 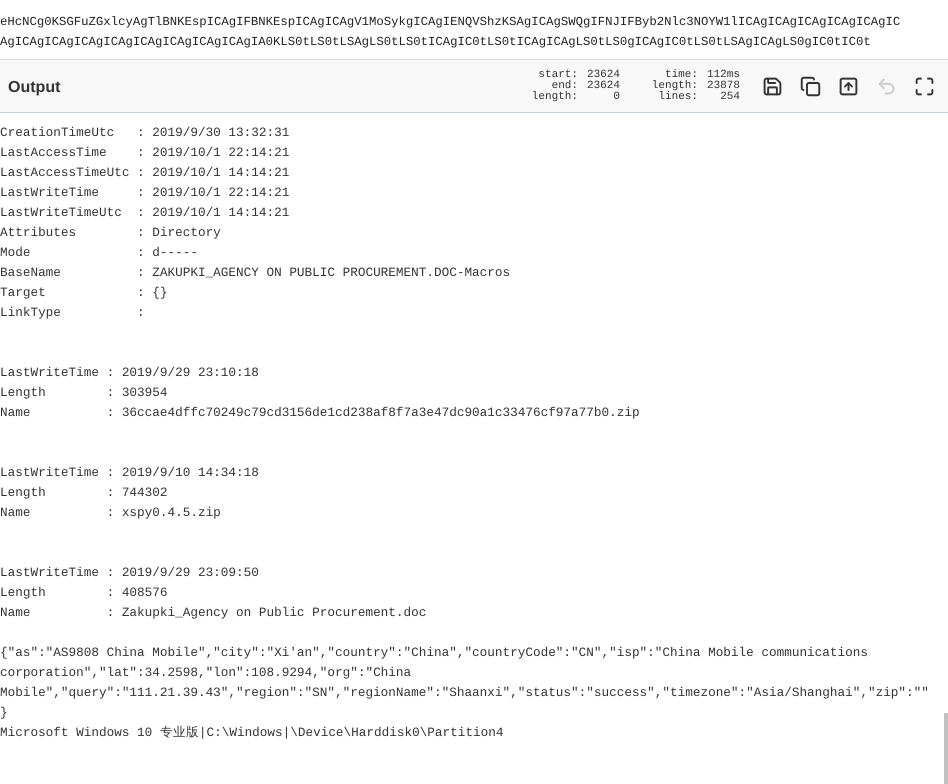 What do you see at coordinates (320, 413) in the screenshot?
I see `output-line: Name : 36ccae4dffc70249c79cd3156de1cd238af8f7a3e47dc90a1c33476cf97a77b0.zip` at bounding box center [320, 413].